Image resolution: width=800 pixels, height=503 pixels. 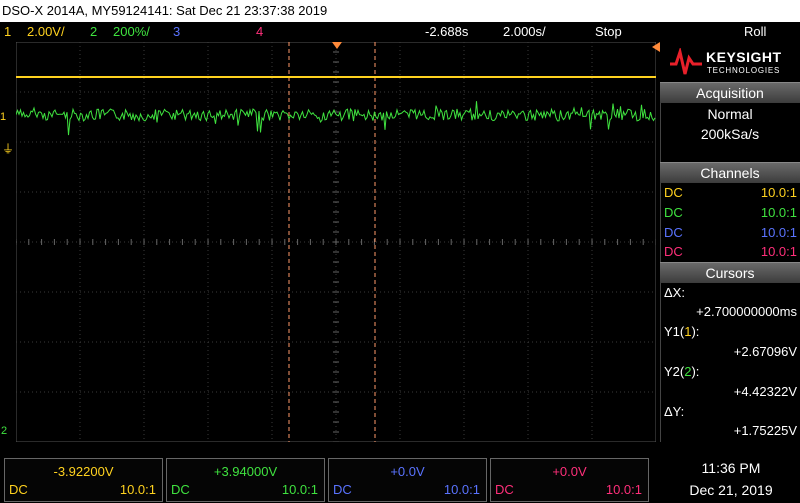 What do you see at coordinates (755, 31) in the screenshot?
I see `acquire-mode: Roll` at bounding box center [755, 31].